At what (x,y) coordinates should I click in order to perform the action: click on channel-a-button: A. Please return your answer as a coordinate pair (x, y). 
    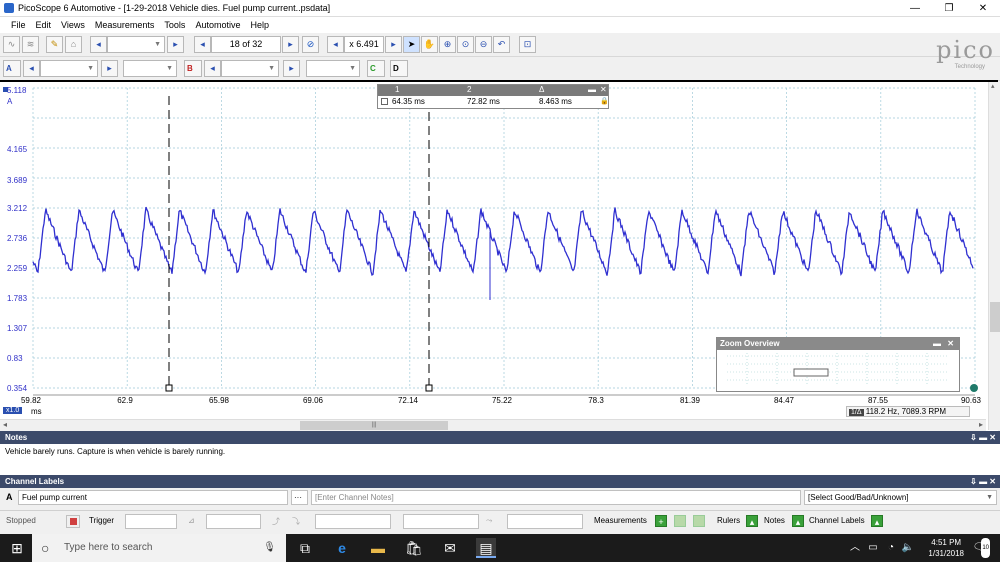
    Looking at the image, I should click on (12, 68).